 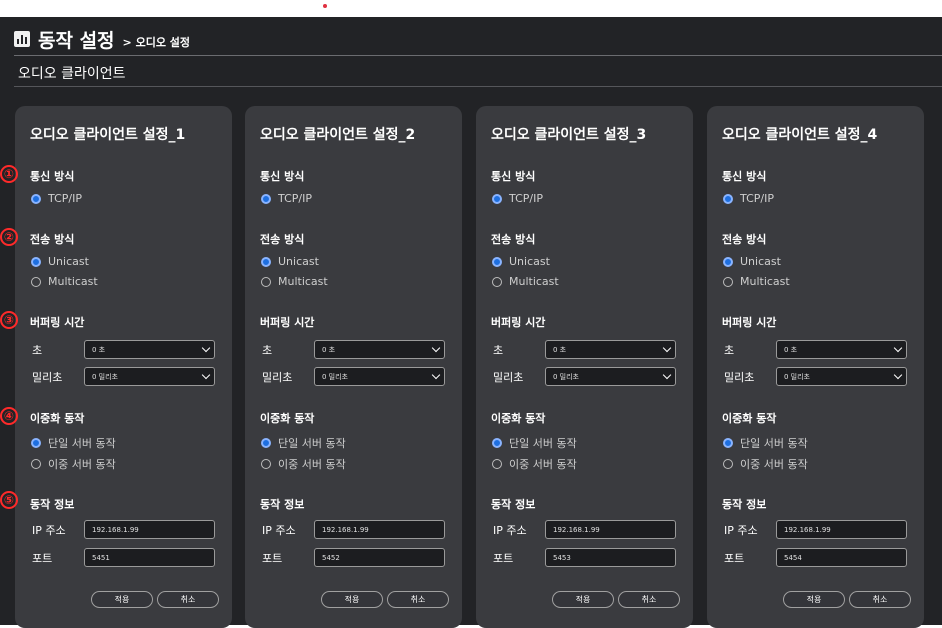 I want to click on panel-title: 오디오 클라이언트 설정_2, so click(x=338, y=135).